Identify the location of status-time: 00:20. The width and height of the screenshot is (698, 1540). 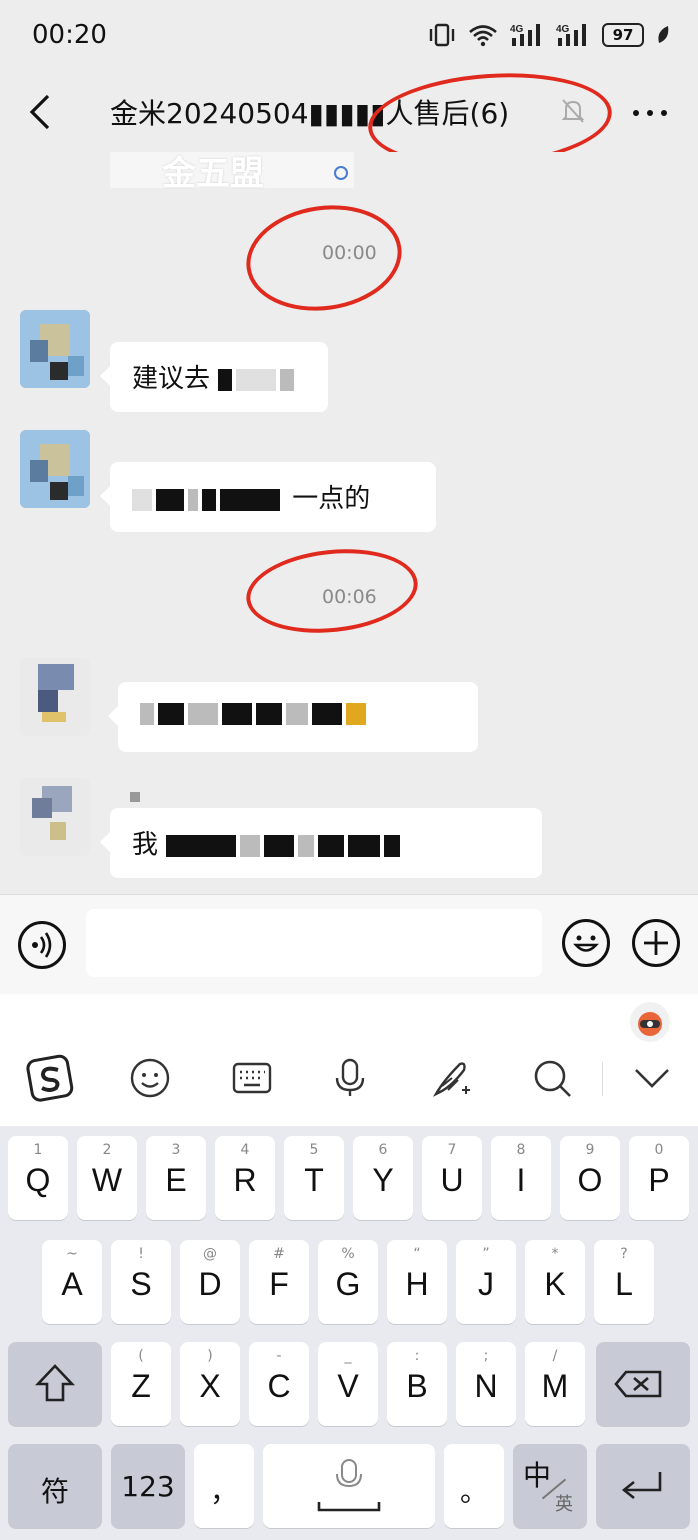
(69, 35).